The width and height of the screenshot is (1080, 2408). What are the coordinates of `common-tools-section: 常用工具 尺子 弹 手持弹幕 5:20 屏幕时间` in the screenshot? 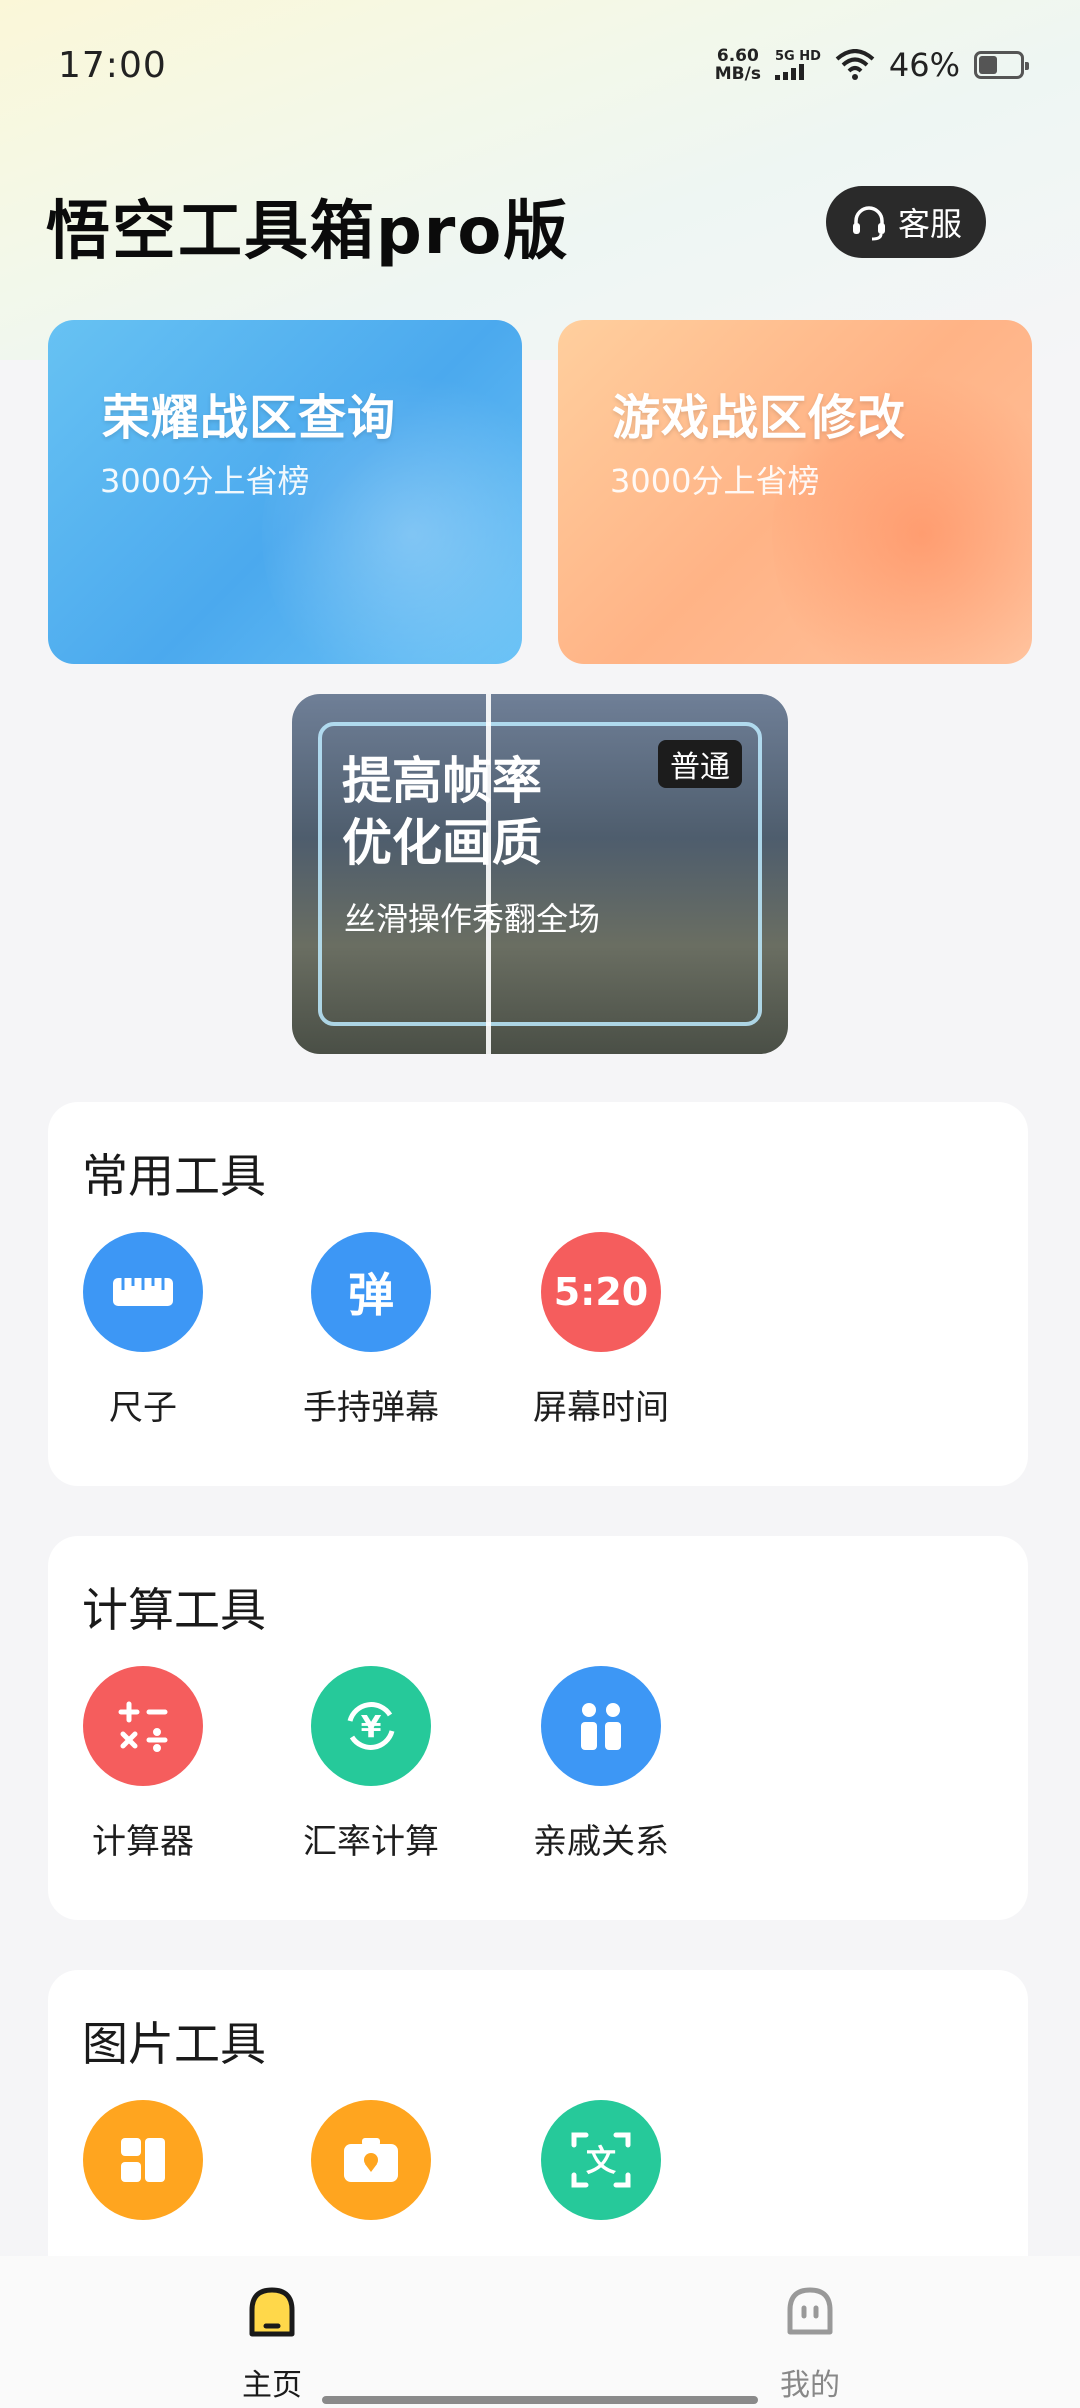 It's located at (538, 1294).